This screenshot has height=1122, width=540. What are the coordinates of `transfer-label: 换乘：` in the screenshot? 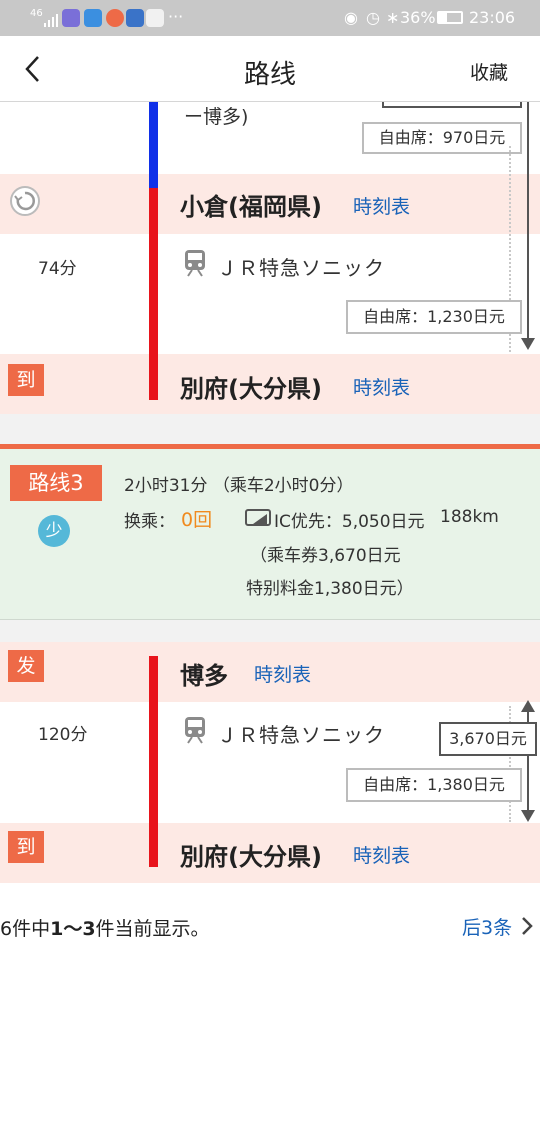 It's located at (149, 522).